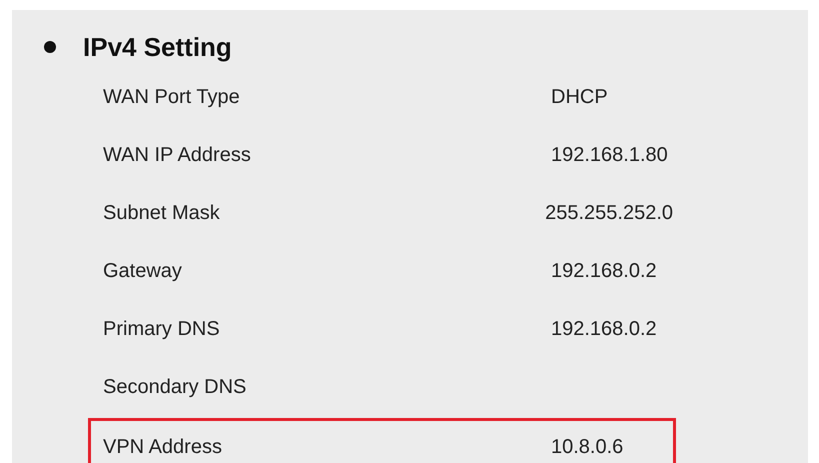 This screenshot has width=819, height=463. Describe the element at coordinates (162, 447) in the screenshot. I see `field-label: VPN Address` at that location.